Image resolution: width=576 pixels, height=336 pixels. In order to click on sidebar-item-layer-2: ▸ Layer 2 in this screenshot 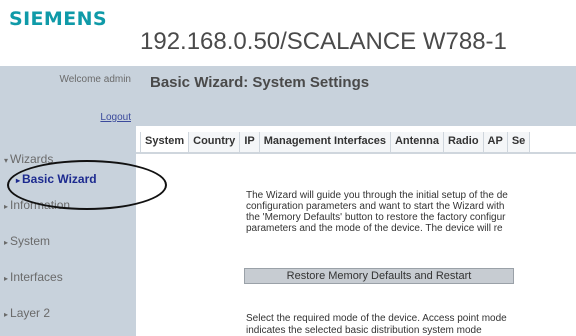, I will do `click(27, 313)`.